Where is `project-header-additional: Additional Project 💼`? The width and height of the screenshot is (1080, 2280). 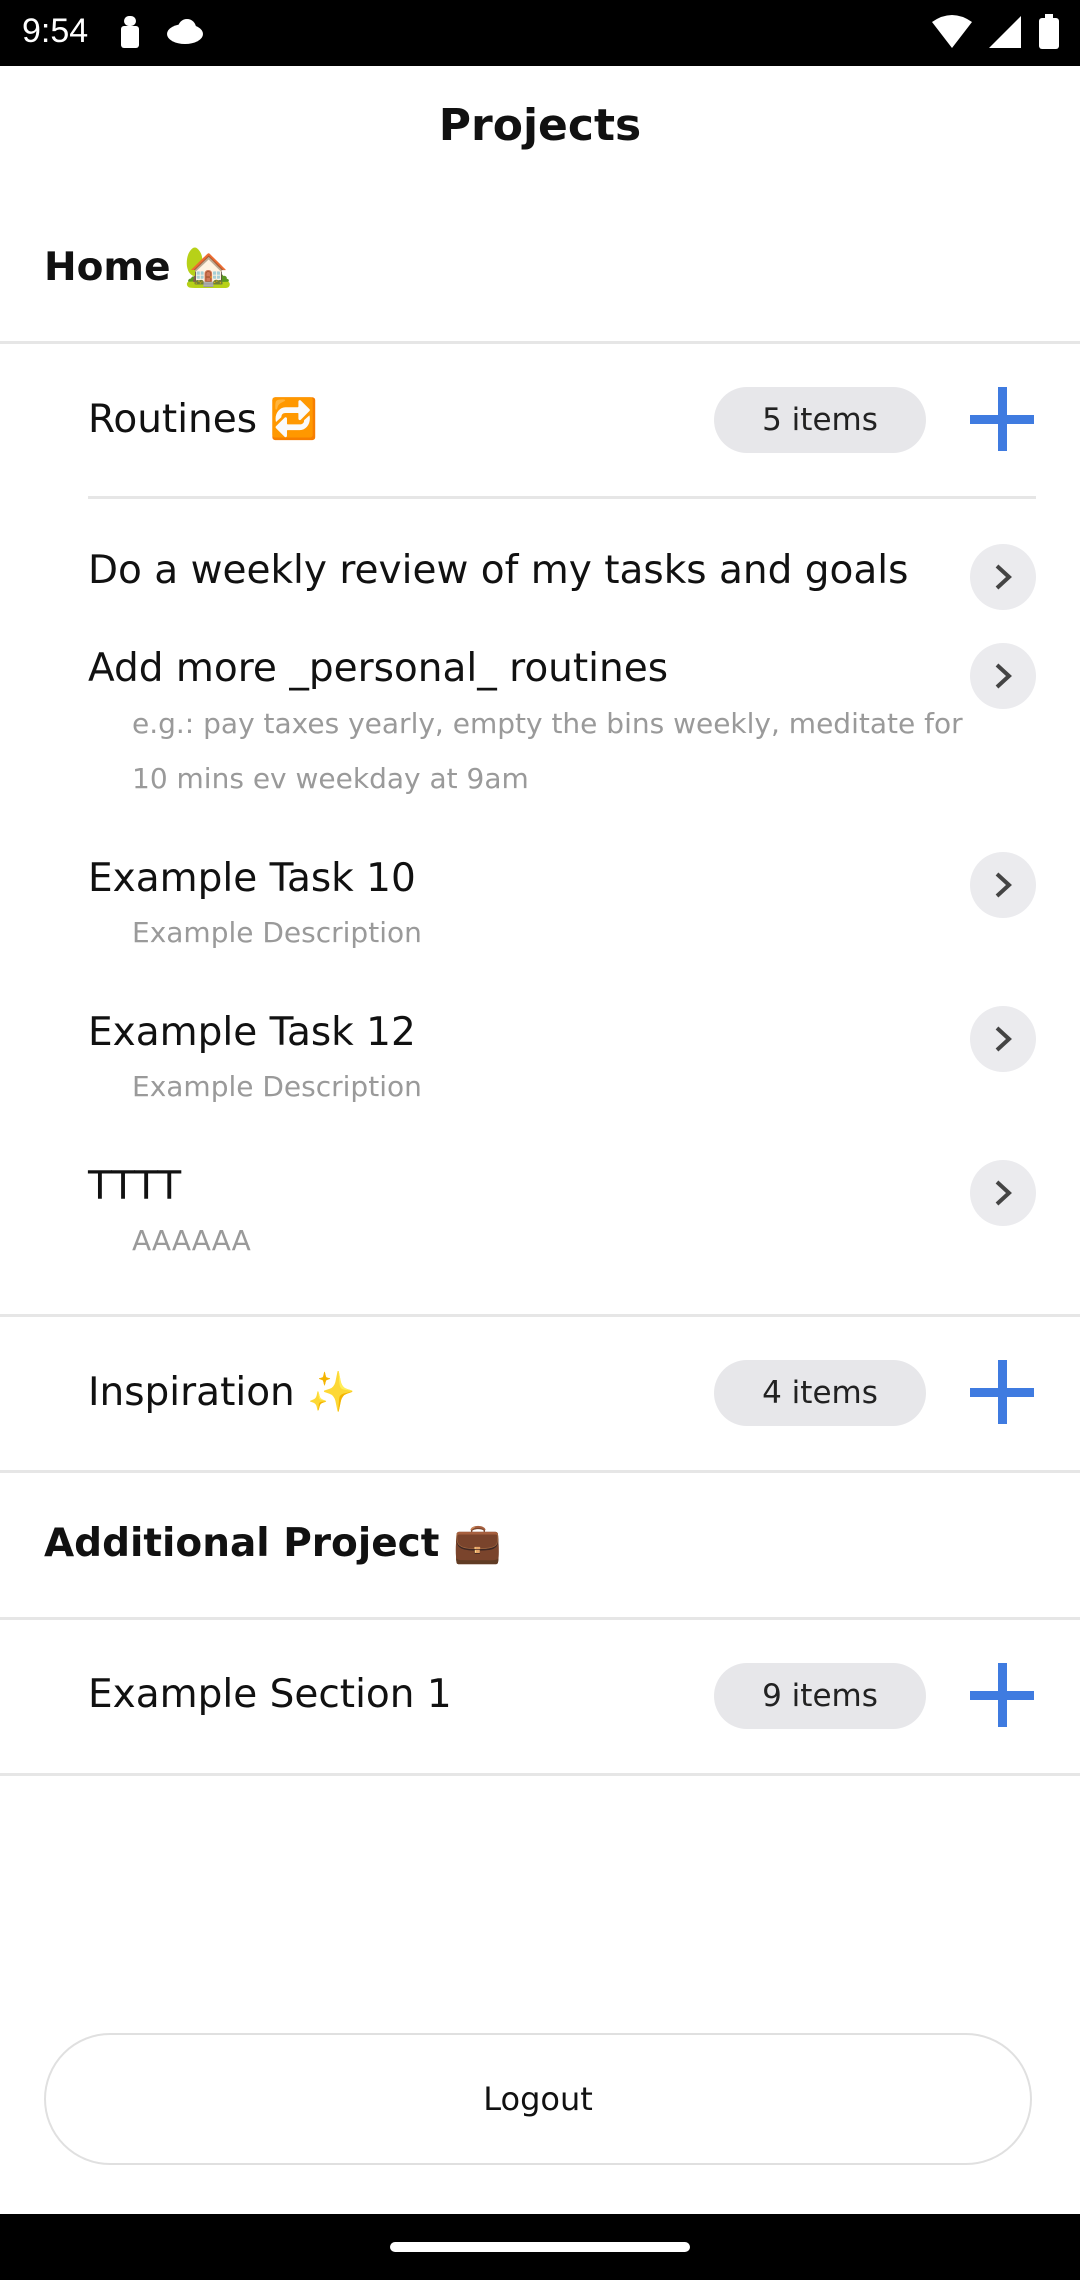
project-header-additional: Additional Project 💼 is located at coordinates (273, 1543).